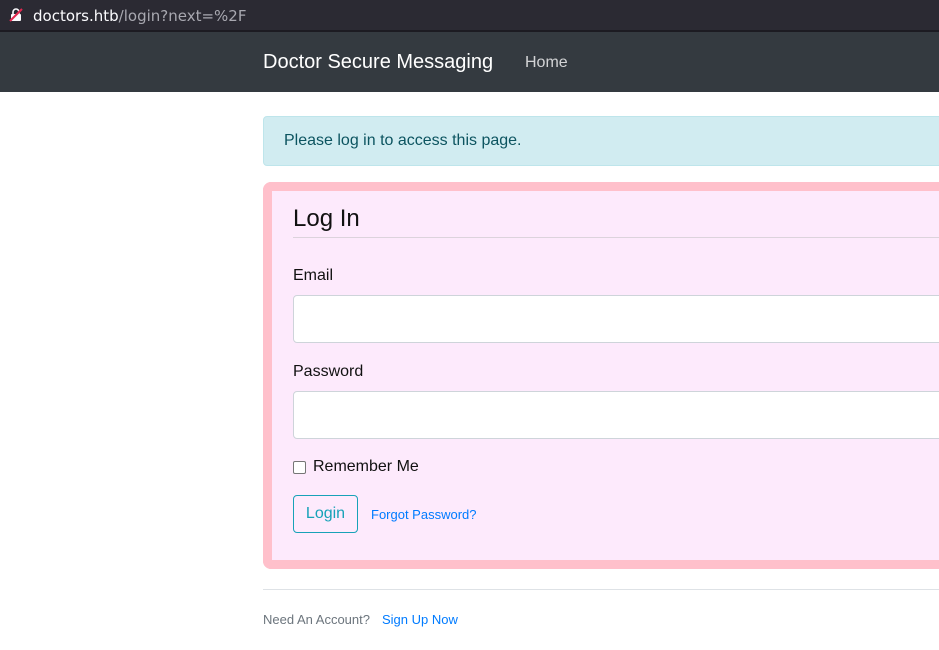  What do you see at coordinates (601, 589) in the screenshot?
I see `footer-divider` at bounding box center [601, 589].